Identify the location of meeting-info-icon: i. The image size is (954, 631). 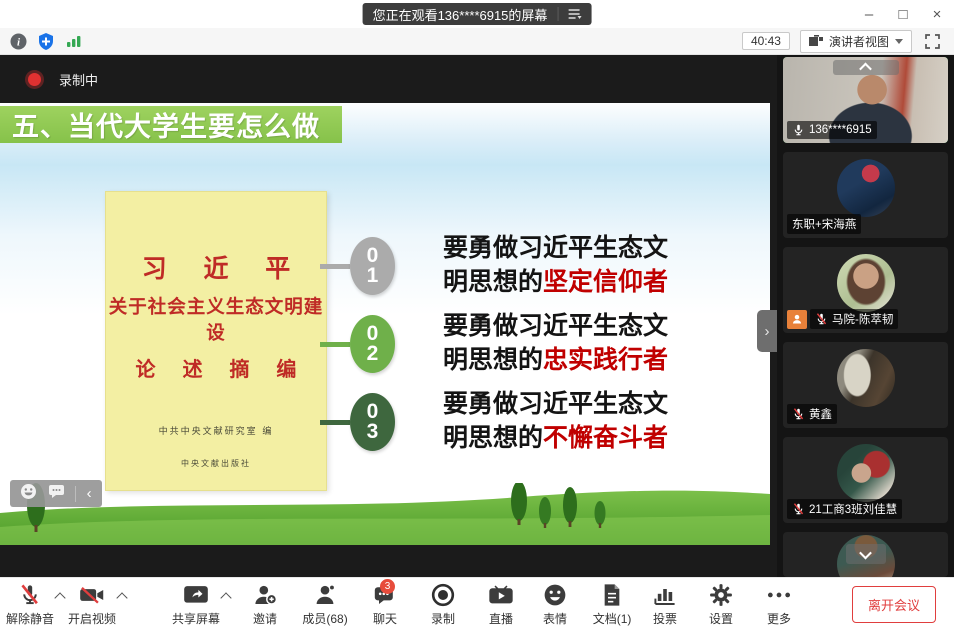
(18, 41).